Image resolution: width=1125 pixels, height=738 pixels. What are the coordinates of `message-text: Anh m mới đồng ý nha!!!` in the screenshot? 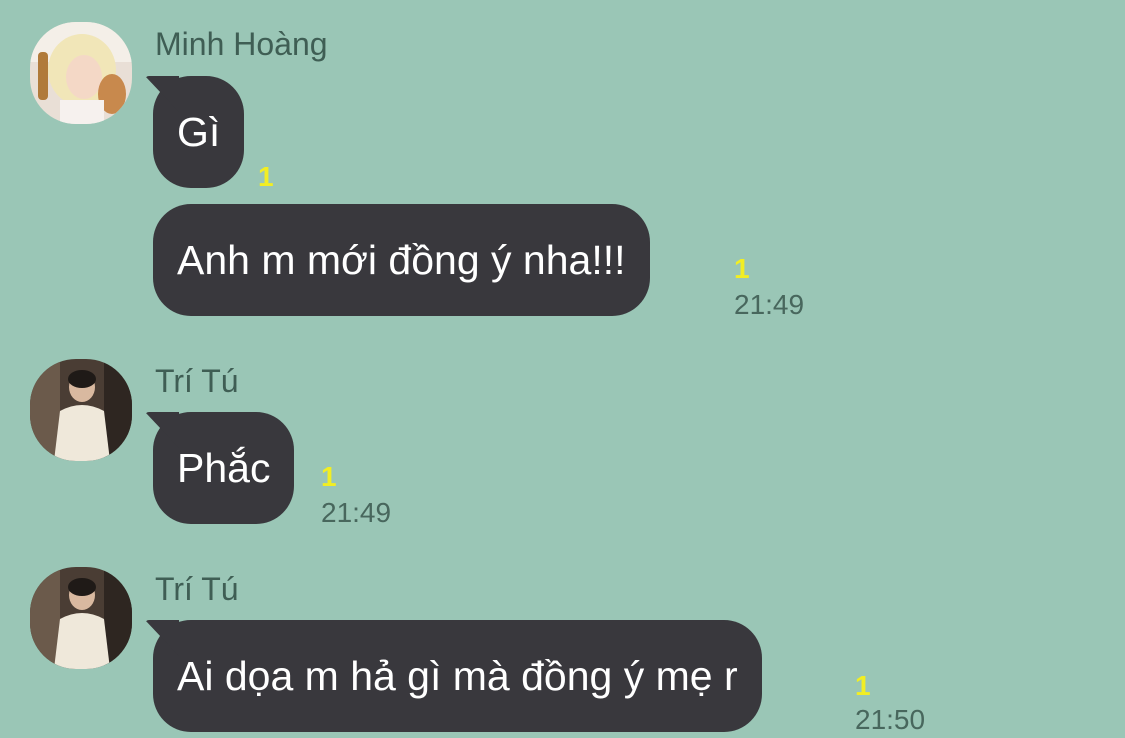 It's located at (401, 260).